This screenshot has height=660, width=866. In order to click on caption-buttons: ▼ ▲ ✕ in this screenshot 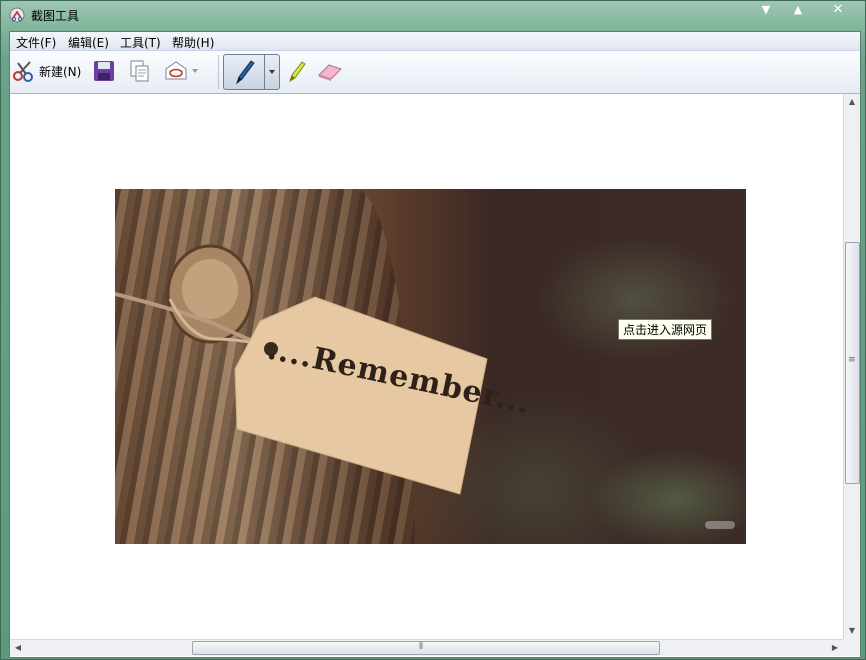, I will do `click(801, 11)`.